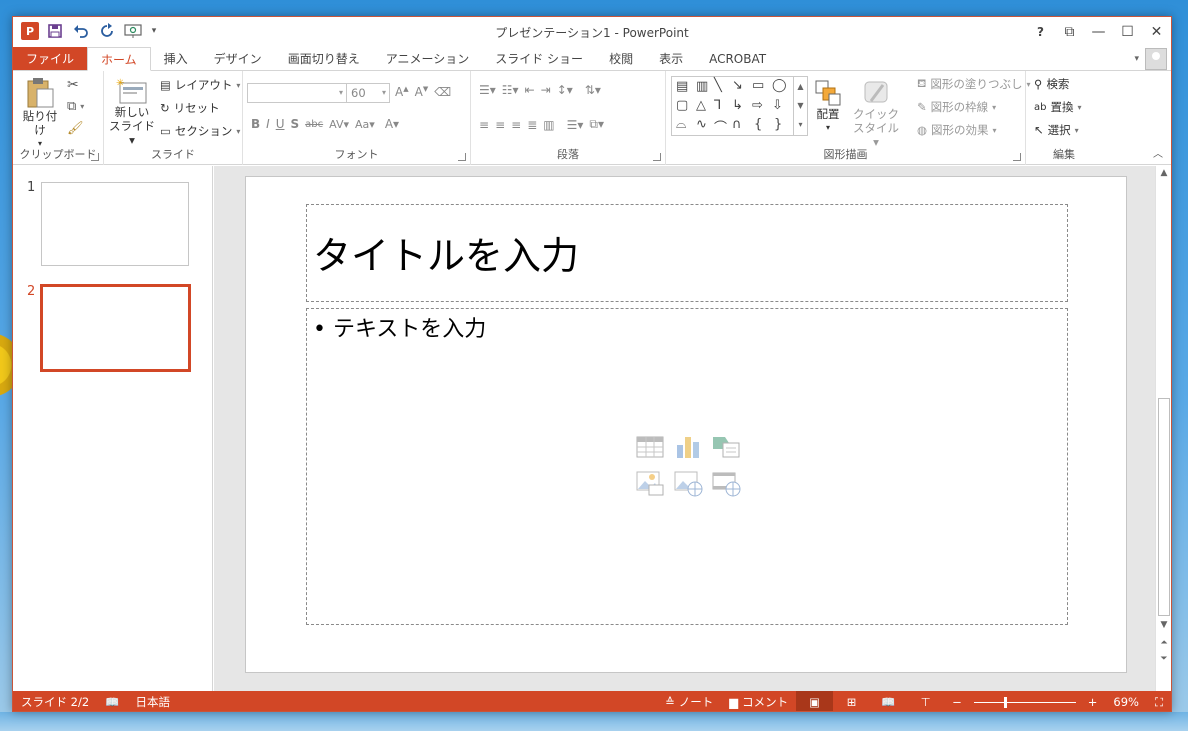 The width and height of the screenshot is (1188, 731). I want to click on rounded-rect-shape-icon: ▢, so click(682, 105).